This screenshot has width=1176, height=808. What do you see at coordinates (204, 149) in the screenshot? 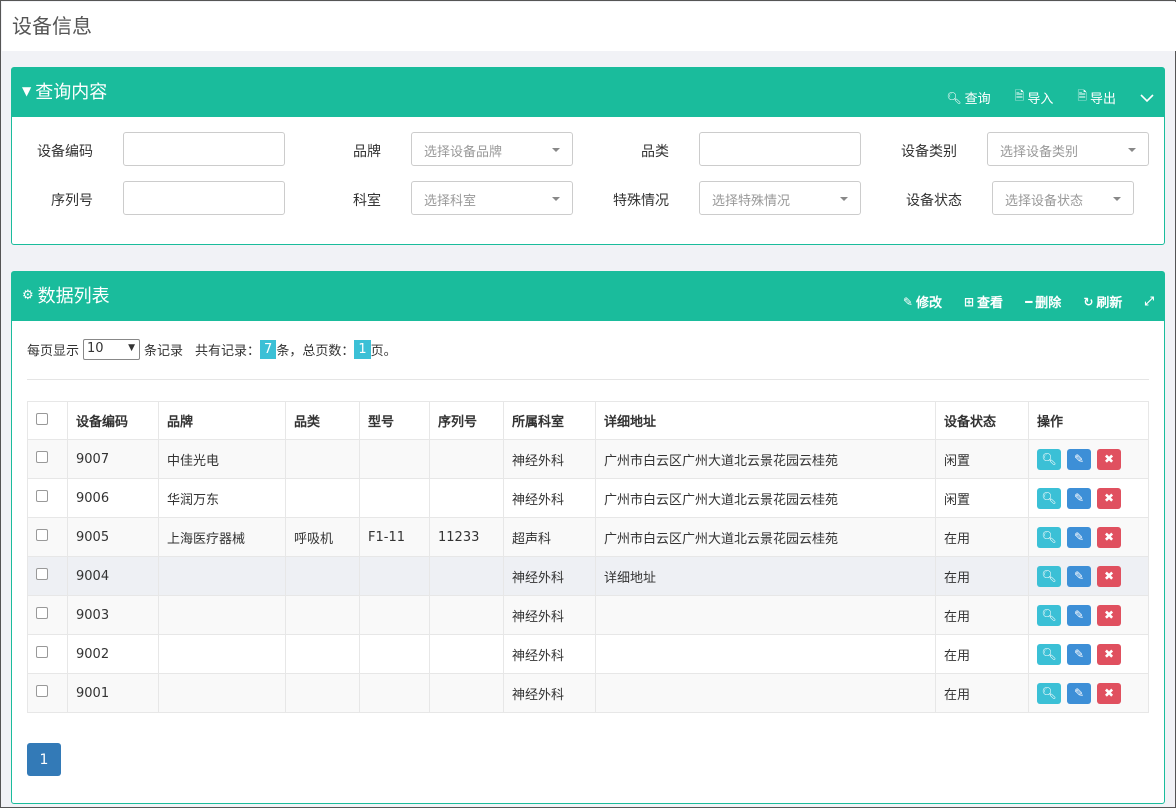
I see `code-input` at bounding box center [204, 149].